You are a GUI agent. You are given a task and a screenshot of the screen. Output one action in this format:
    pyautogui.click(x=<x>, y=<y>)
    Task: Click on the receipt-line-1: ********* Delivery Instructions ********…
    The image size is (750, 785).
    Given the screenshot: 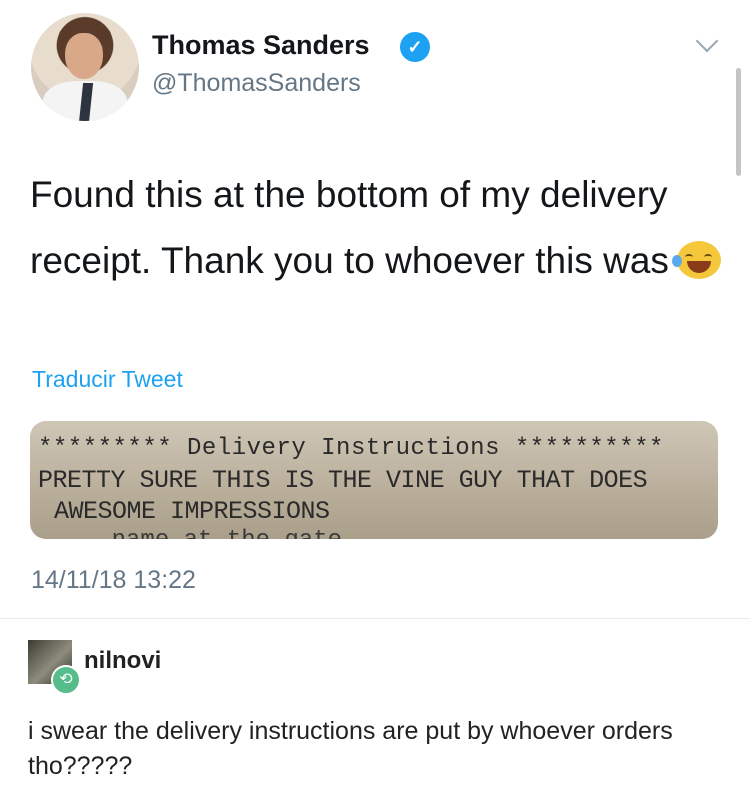 What is the action you would take?
    pyautogui.click(x=351, y=448)
    